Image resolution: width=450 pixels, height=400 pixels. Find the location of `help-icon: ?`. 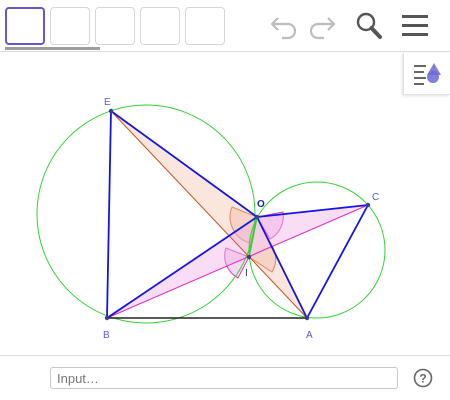

help-icon: ? is located at coordinates (423, 378).